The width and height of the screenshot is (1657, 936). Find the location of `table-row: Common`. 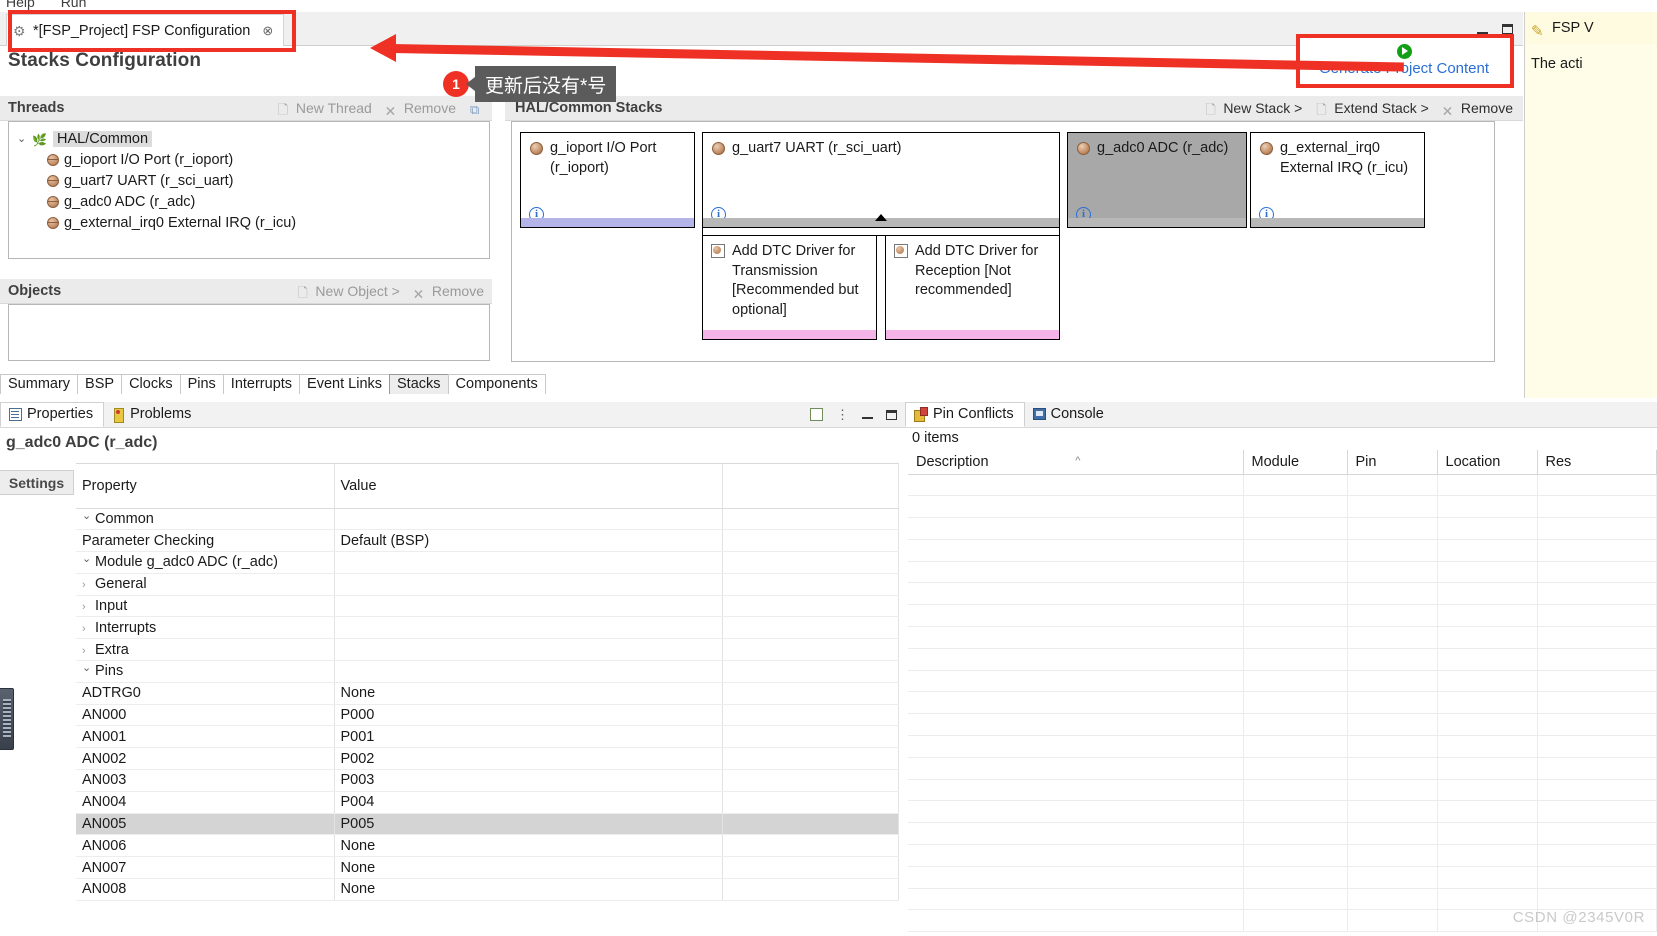

table-row: Common is located at coordinates (487, 519).